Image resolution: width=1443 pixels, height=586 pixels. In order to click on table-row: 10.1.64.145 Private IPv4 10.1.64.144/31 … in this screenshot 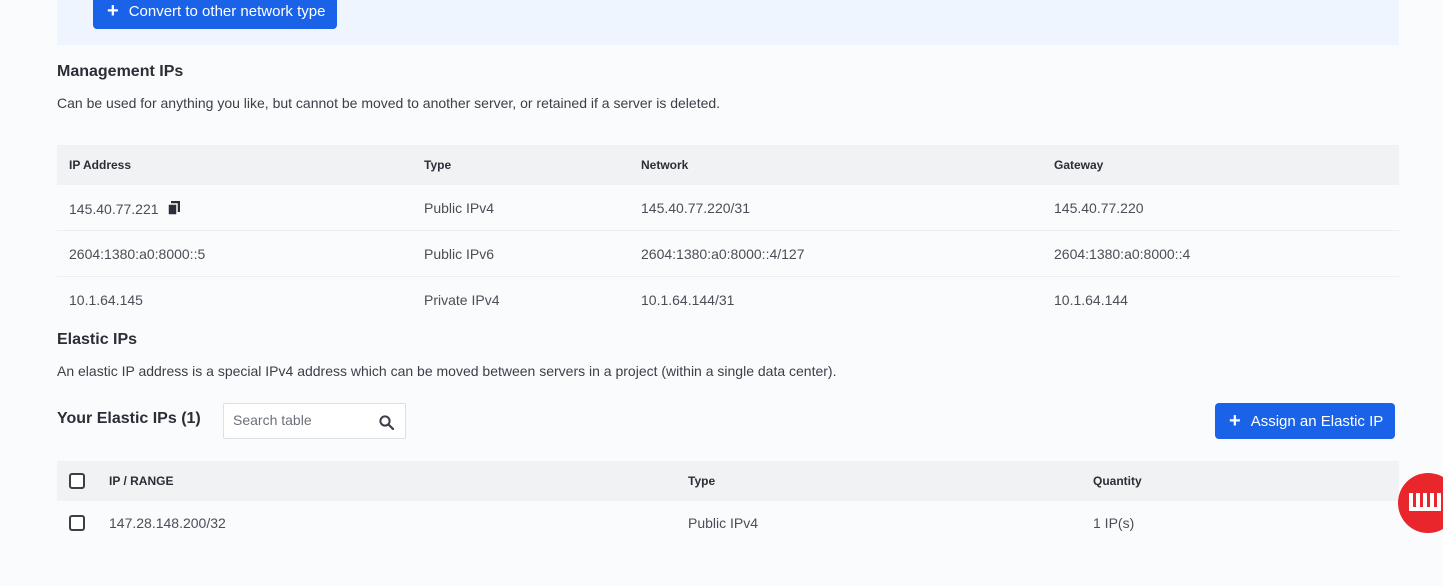, I will do `click(728, 300)`.